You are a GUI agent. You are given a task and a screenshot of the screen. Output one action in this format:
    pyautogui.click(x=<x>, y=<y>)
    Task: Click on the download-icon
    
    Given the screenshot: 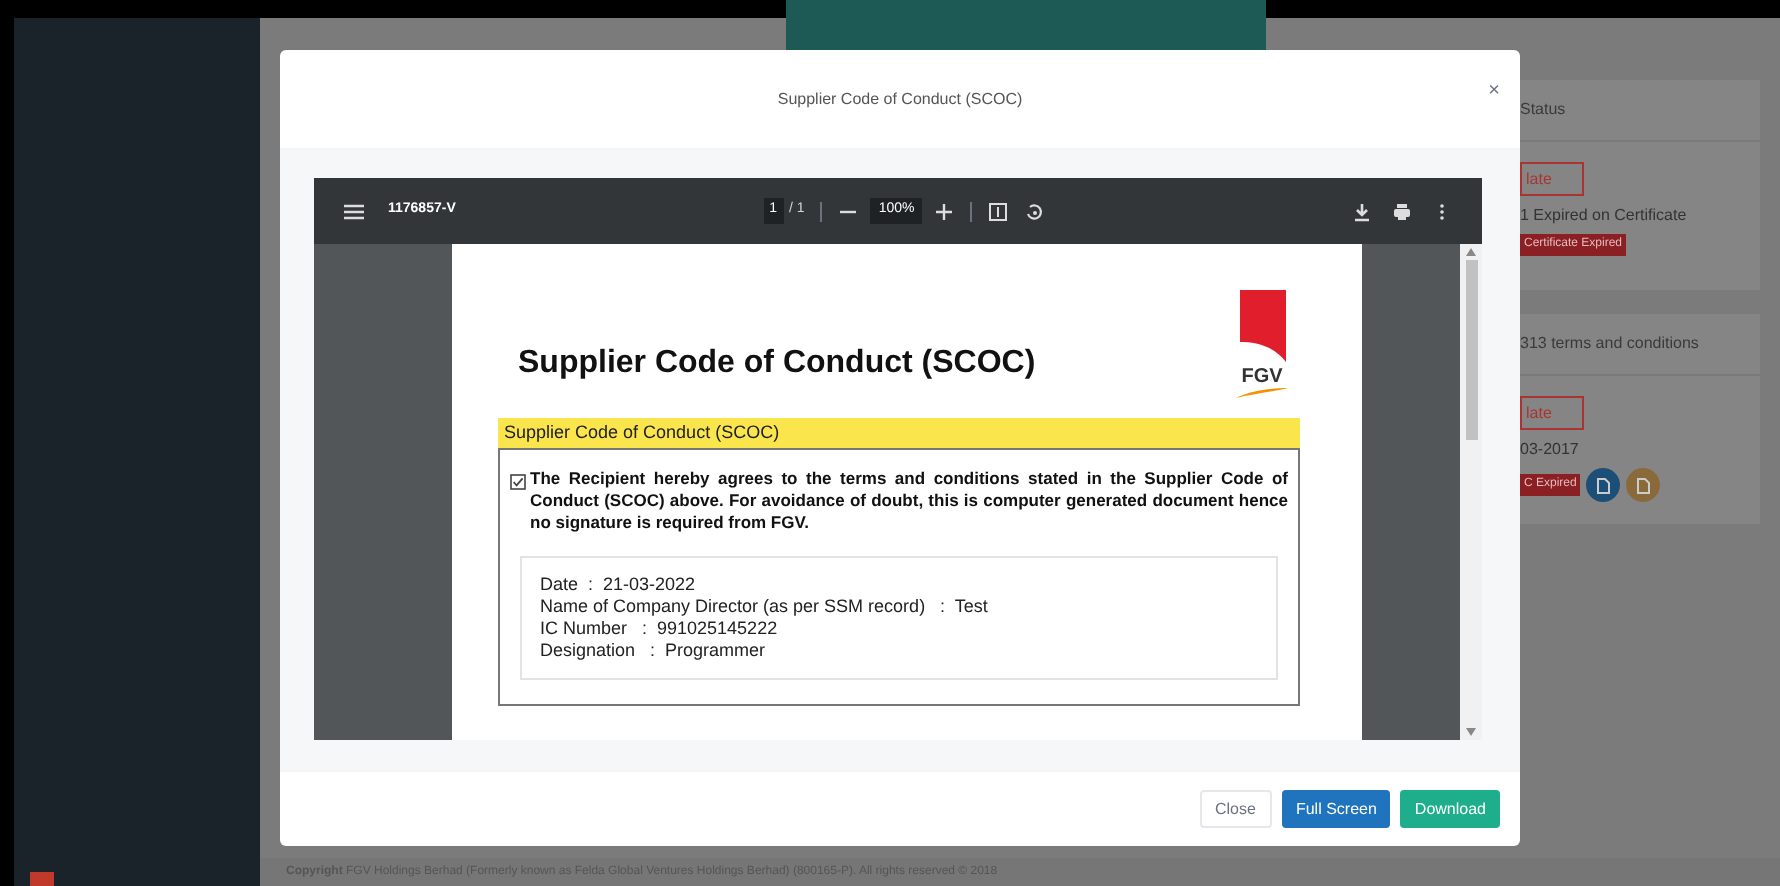 What is the action you would take?
    pyautogui.click(x=1362, y=211)
    